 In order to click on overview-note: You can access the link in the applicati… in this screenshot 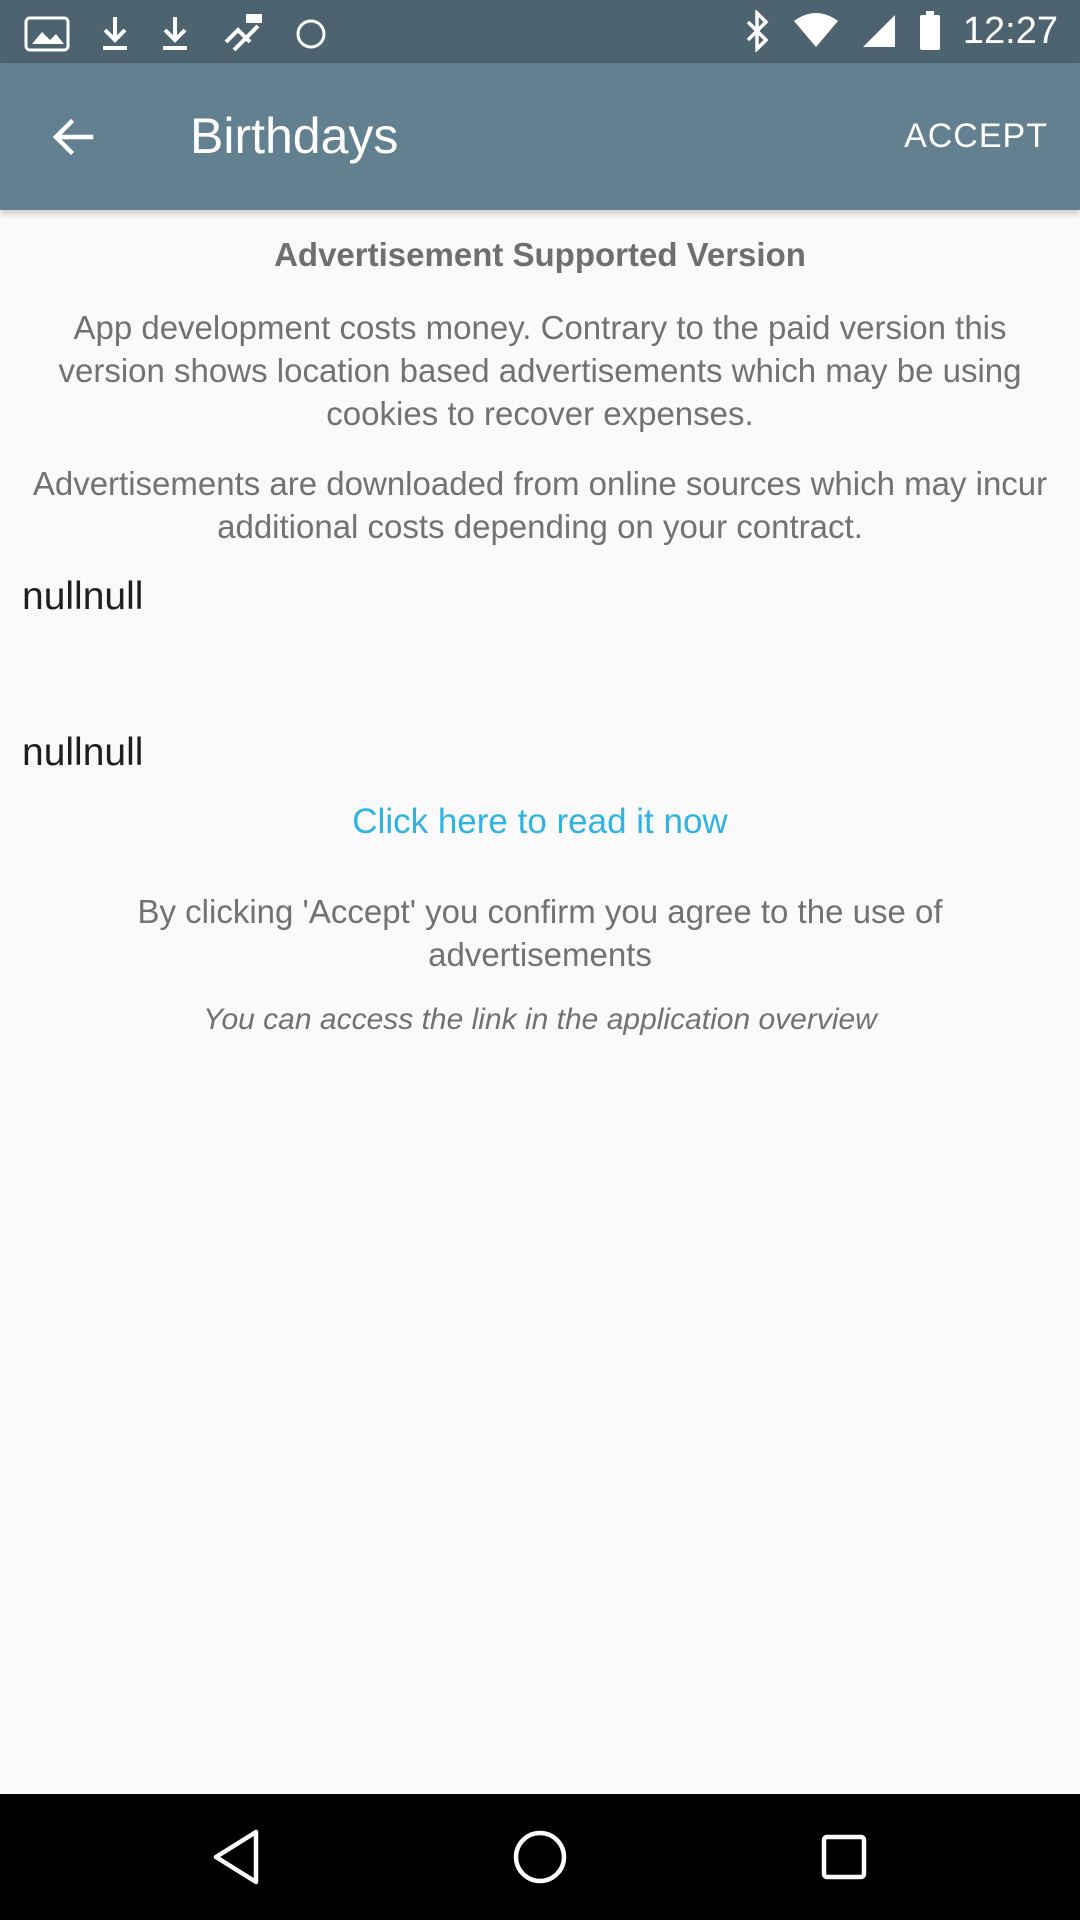, I will do `click(540, 1019)`.